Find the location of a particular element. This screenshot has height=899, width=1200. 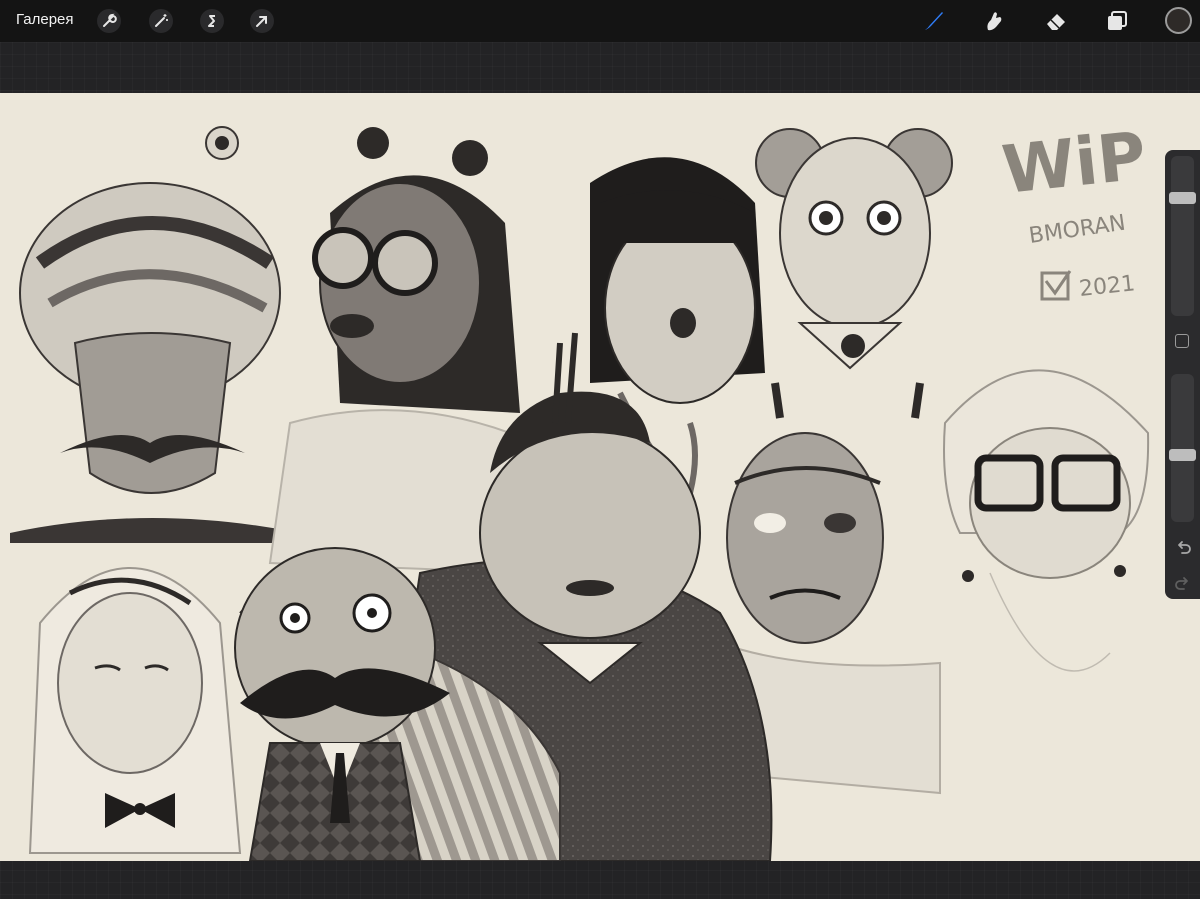

arrow-cursor-icon is located at coordinates (262, 21).